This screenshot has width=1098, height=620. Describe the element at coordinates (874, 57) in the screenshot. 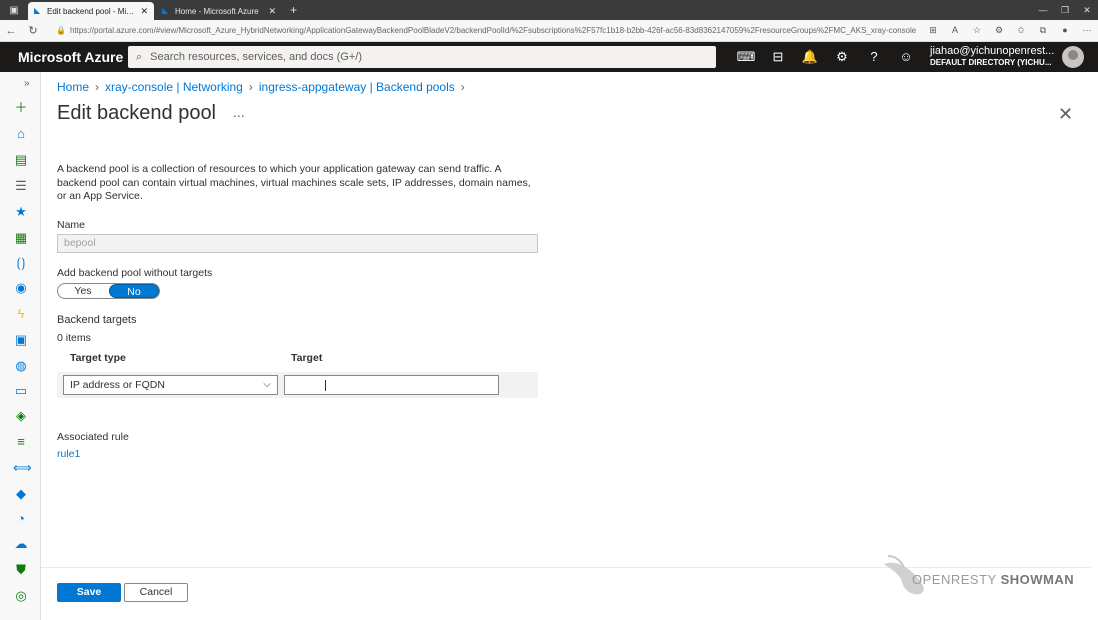

I see `help-icon: ?` at that location.